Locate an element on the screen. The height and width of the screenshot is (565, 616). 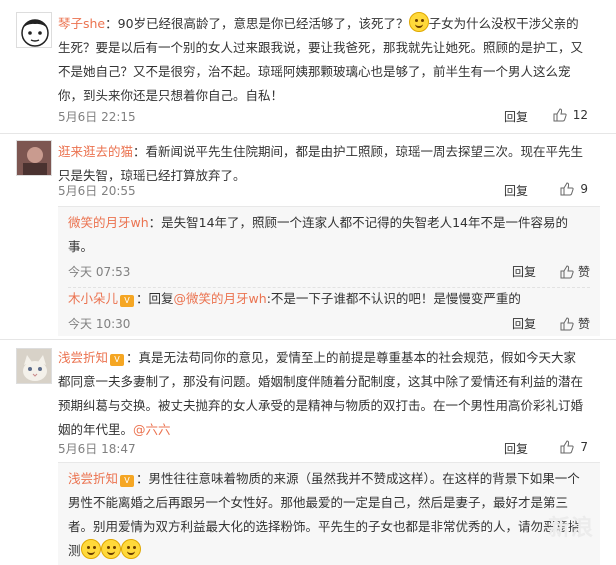
avatar-photo-icon is located at coordinates (34, 158).